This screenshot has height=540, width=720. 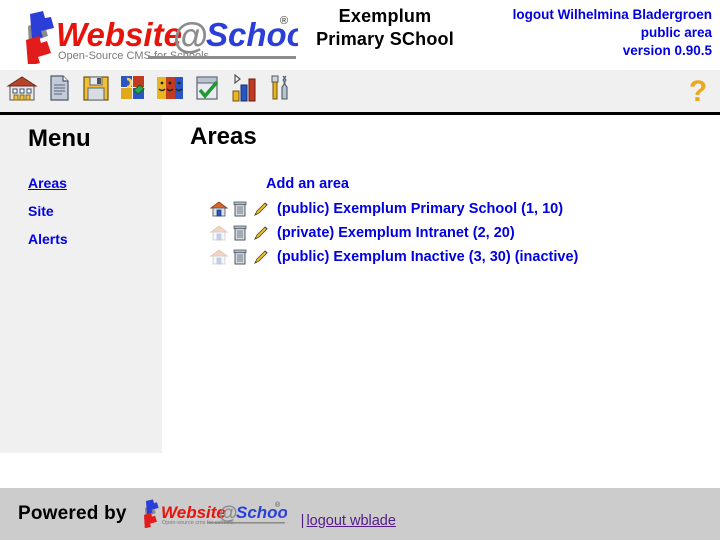 I want to click on home-icon, so click(x=219, y=209).